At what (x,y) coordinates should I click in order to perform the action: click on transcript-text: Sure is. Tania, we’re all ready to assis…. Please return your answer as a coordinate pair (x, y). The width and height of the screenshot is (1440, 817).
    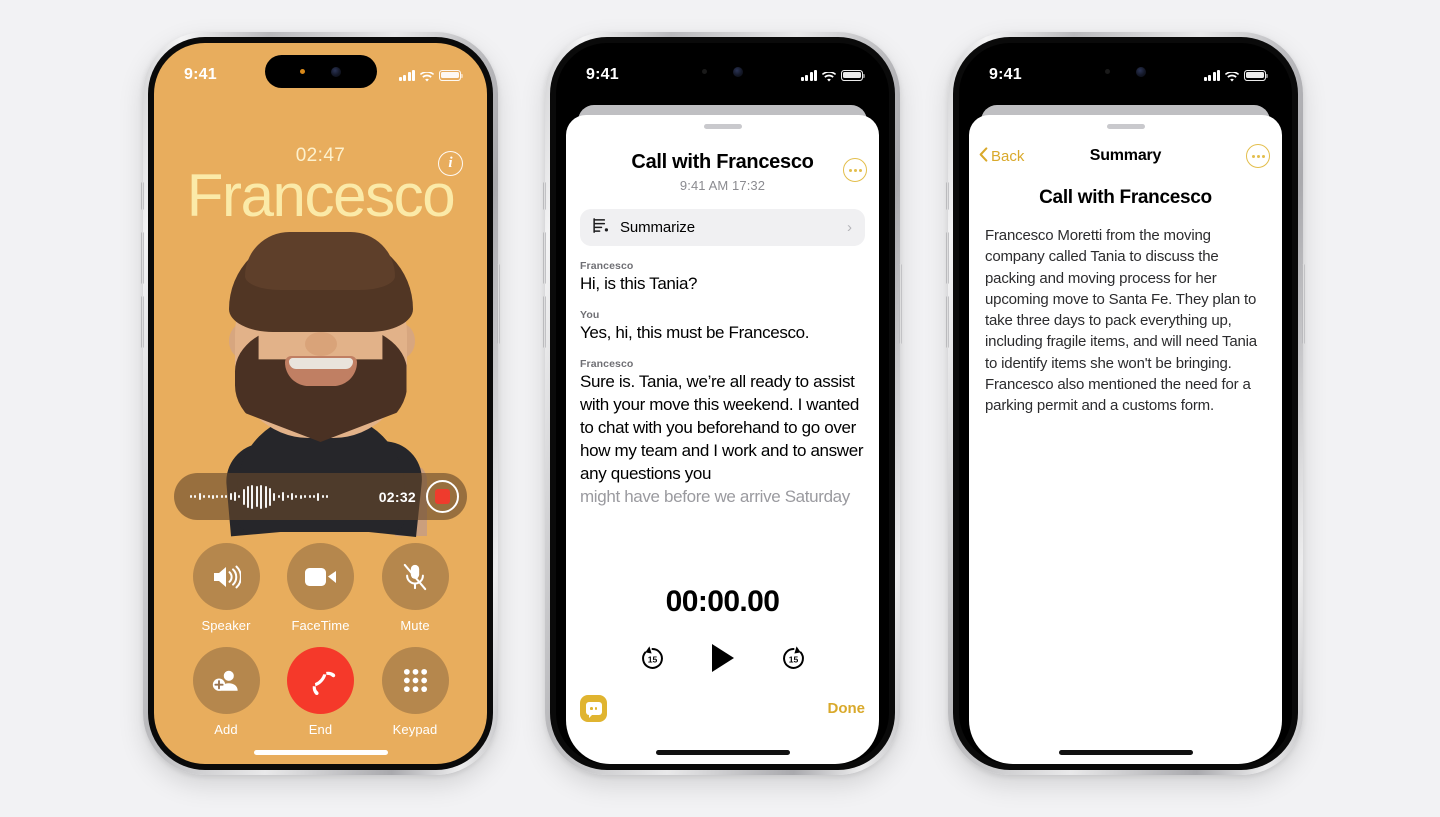
    Looking at the image, I should click on (722, 427).